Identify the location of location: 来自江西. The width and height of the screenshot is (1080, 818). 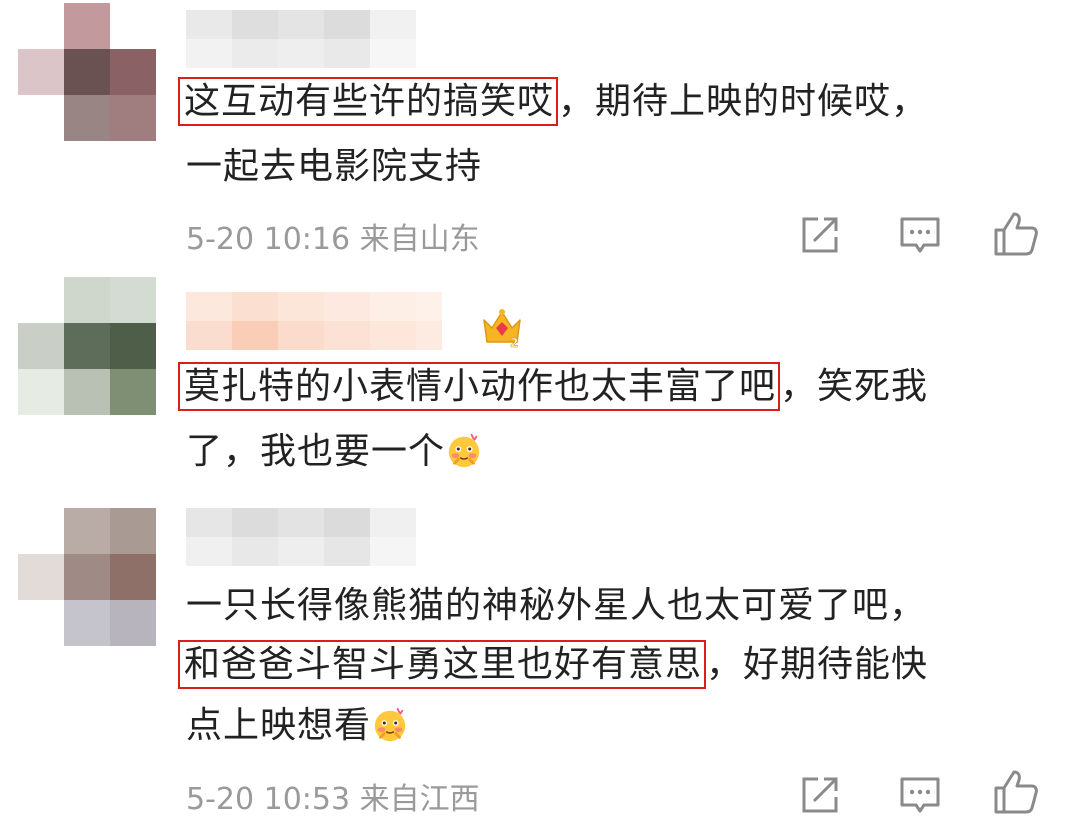
(419, 799).